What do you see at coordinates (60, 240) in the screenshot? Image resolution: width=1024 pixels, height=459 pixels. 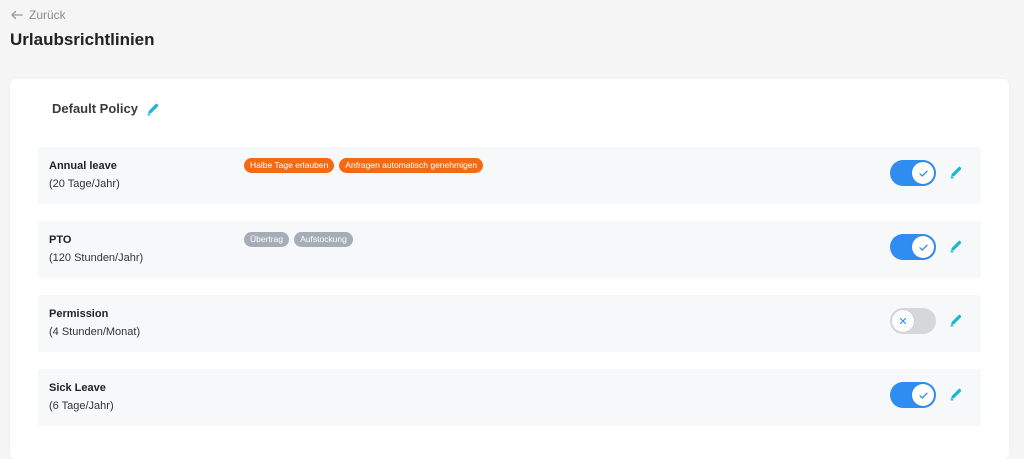 I see `leave-type-name: PTO` at bounding box center [60, 240].